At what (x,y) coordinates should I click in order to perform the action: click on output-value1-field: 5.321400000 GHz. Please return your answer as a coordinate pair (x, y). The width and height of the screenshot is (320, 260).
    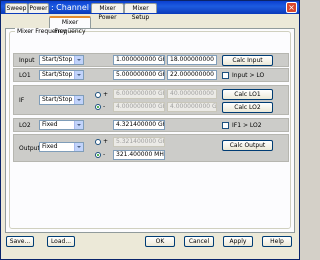
    Looking at the image, I should click on (139, 142).